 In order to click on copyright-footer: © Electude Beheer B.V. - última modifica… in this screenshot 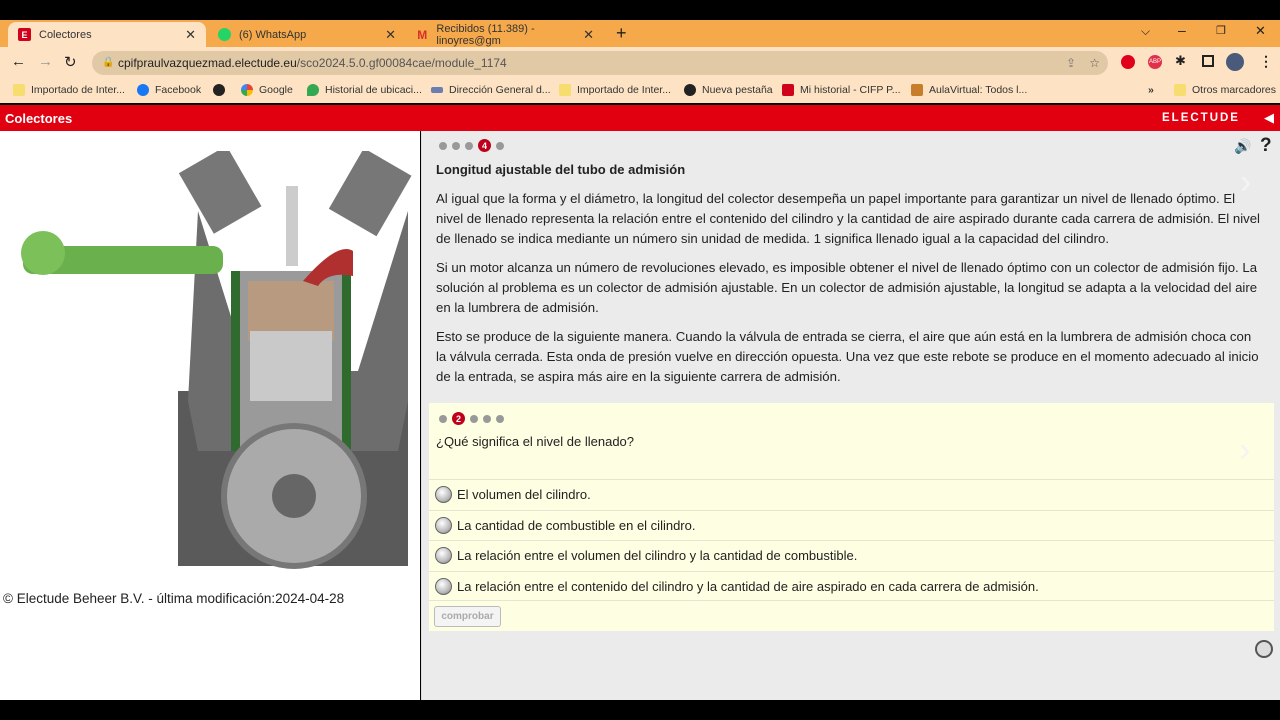, I will do `click(174, 598)`.